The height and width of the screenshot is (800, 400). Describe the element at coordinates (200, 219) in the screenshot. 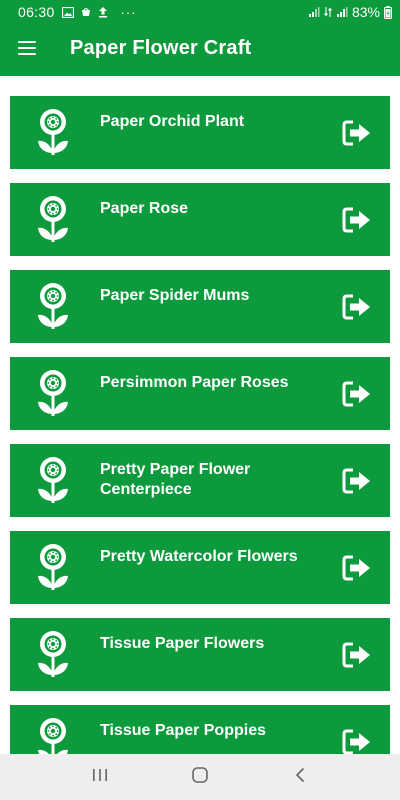

I see `list-item: Paper Rose` at that location.